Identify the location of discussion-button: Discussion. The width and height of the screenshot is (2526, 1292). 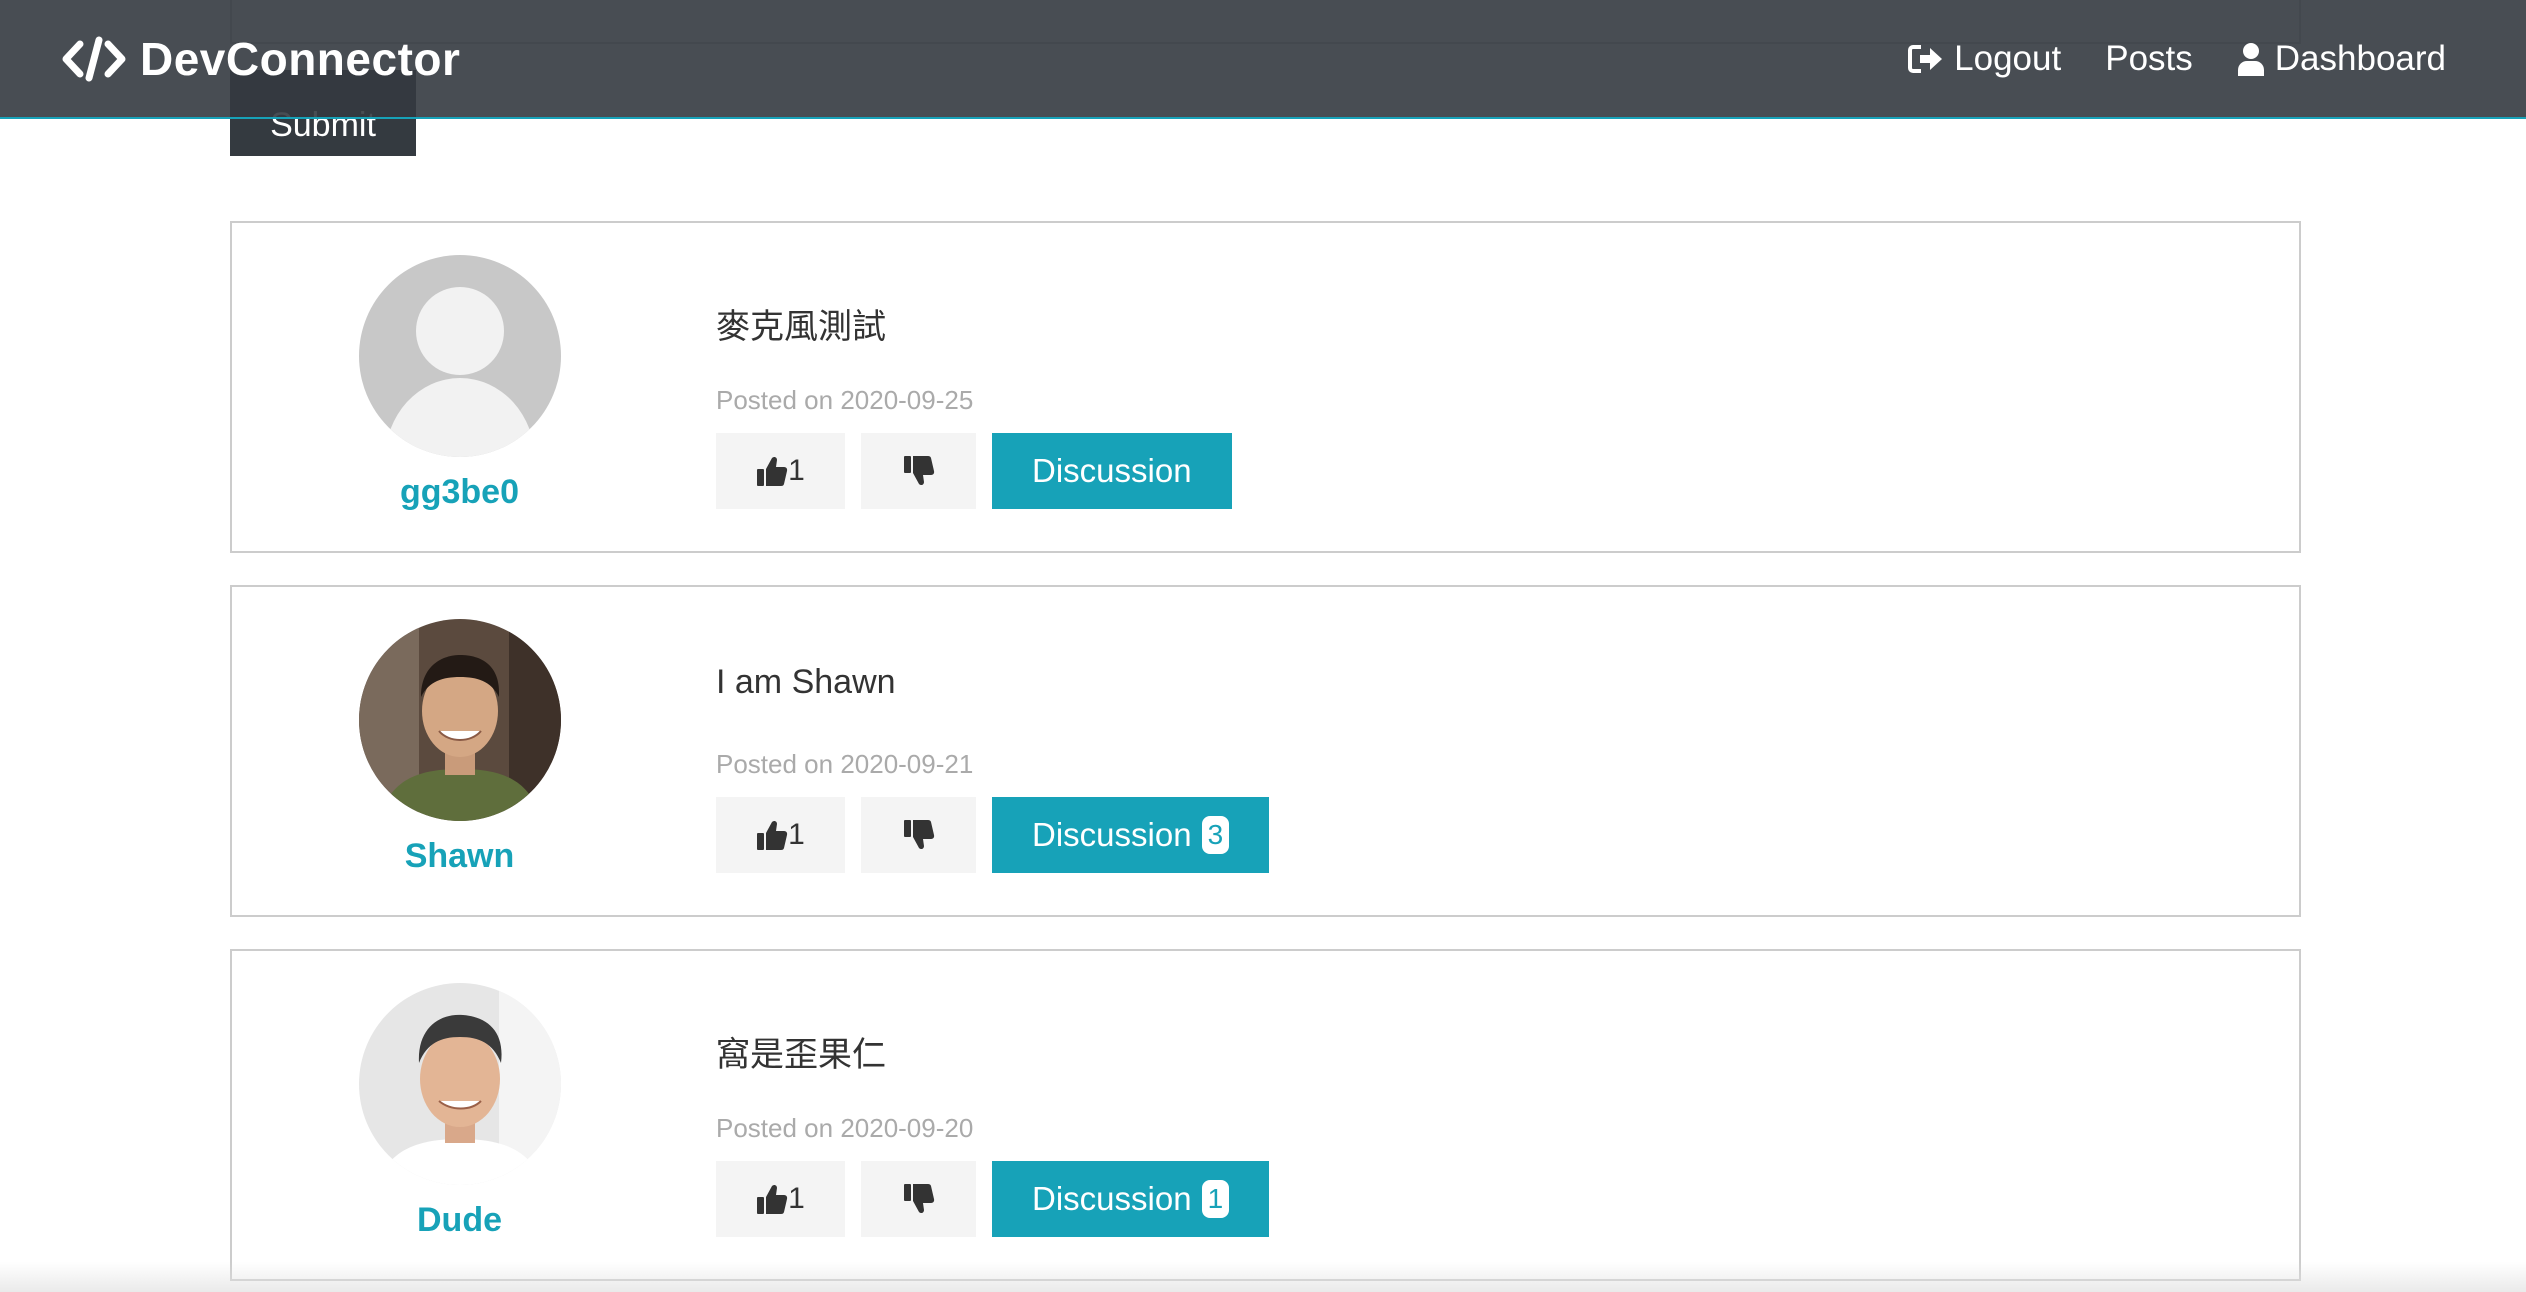
(1112, 471).